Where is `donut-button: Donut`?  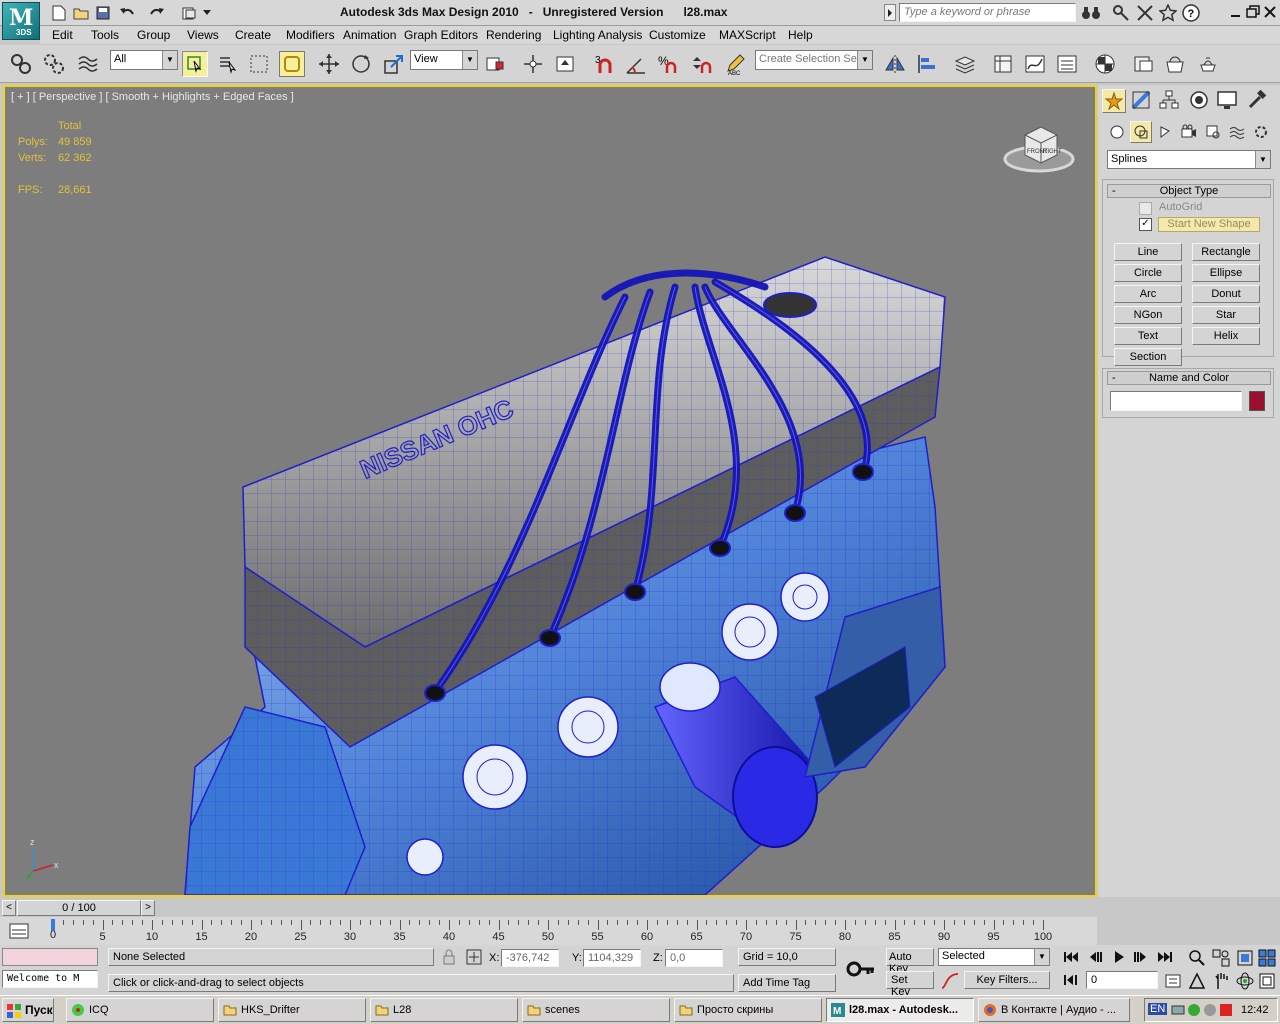 donut-button: Donut is located at coordinates (1226, 294).